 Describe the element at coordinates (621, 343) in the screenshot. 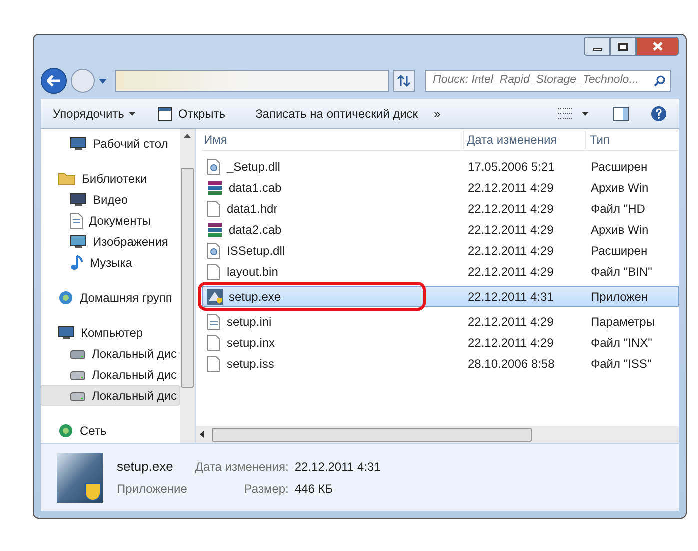

I see `file-type: Файл "INX"` at that location.